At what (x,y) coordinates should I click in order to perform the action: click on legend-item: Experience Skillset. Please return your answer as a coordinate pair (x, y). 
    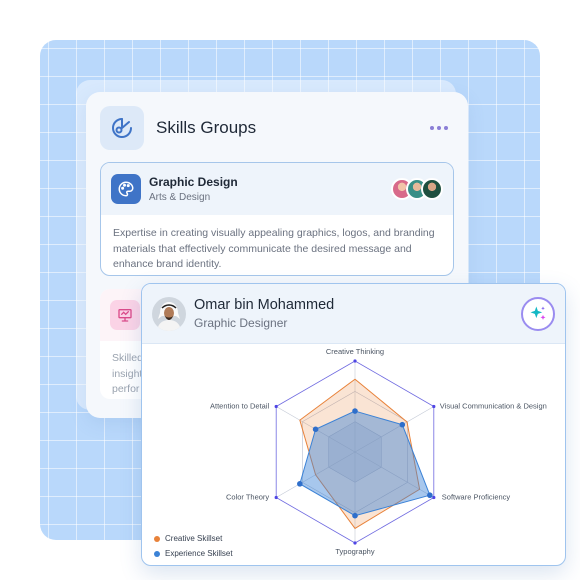
    Looking at the image, I should click on (193, 553).